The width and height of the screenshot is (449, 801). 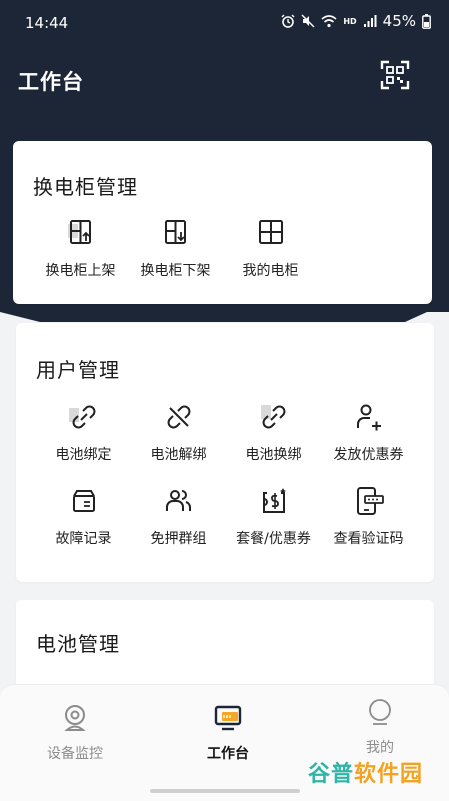 I want to click on cabinet-down-item: 换电柜下架, so click(x=175, y=249).